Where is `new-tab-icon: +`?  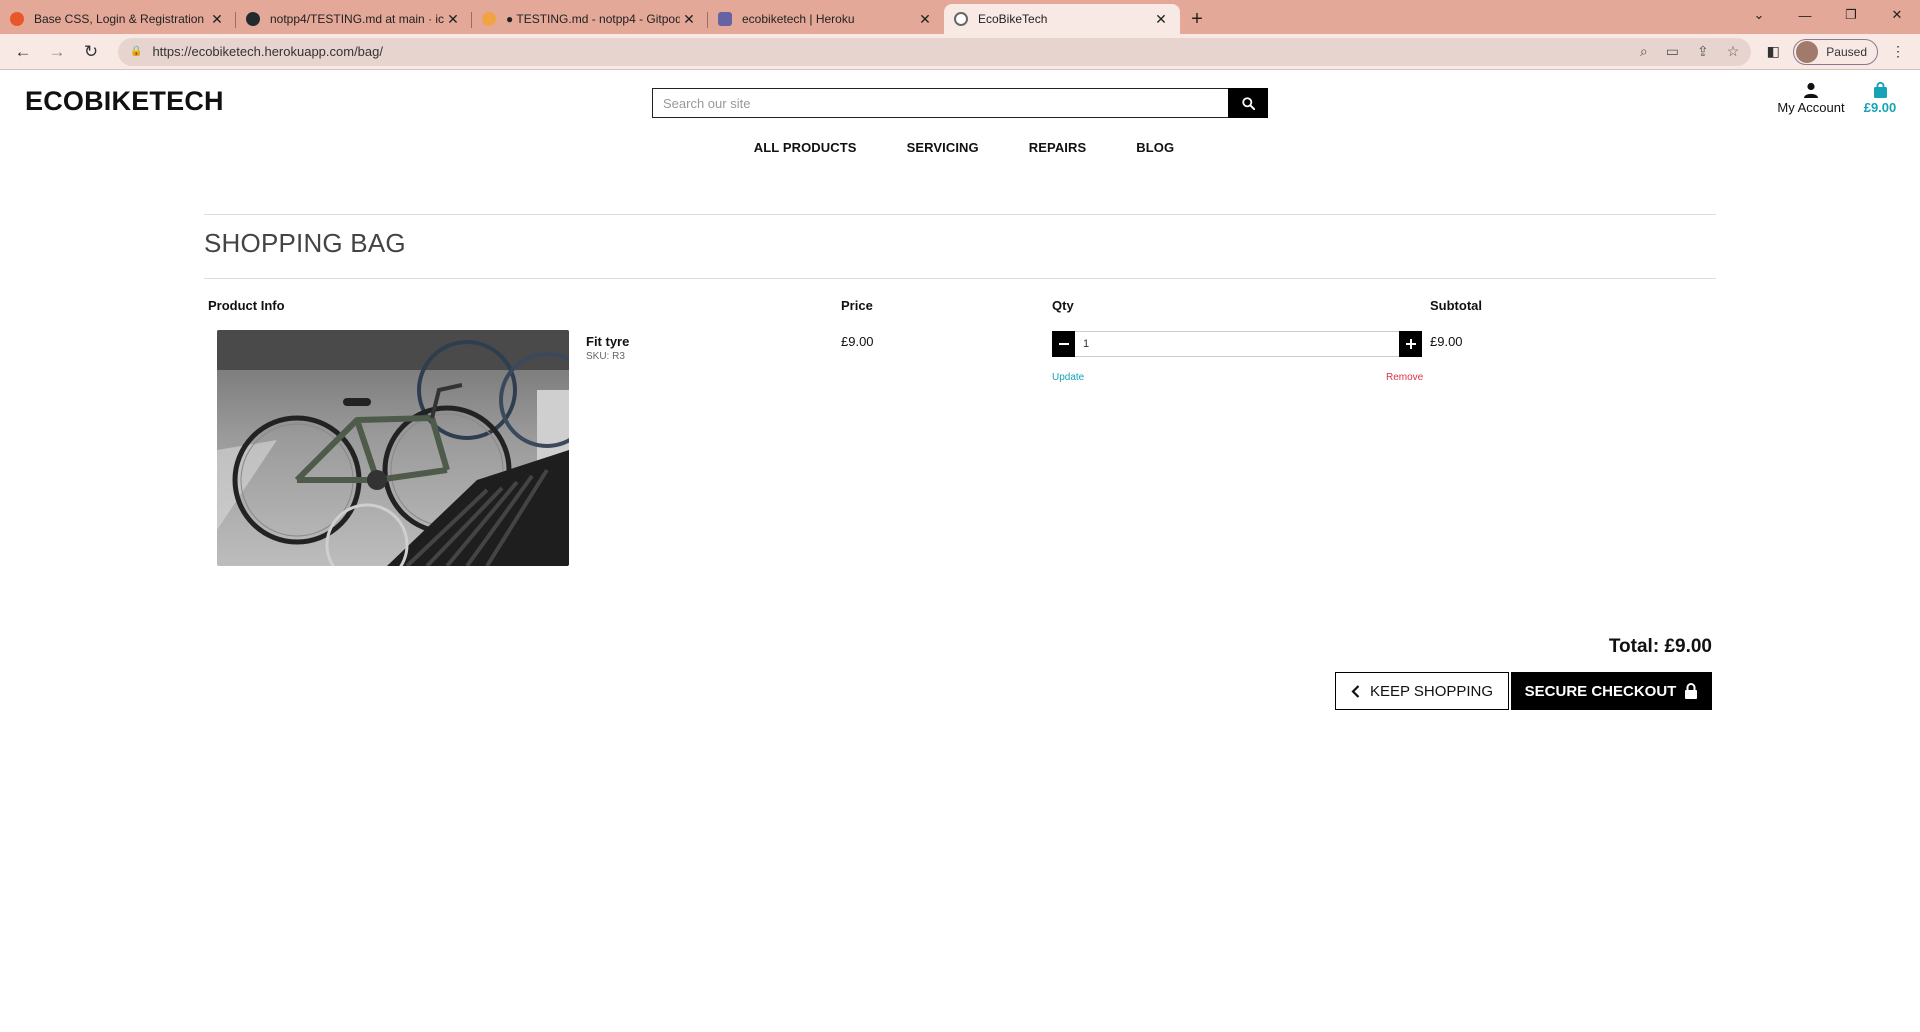 new-tab-icon: + is located at coordinates (1197, 19).